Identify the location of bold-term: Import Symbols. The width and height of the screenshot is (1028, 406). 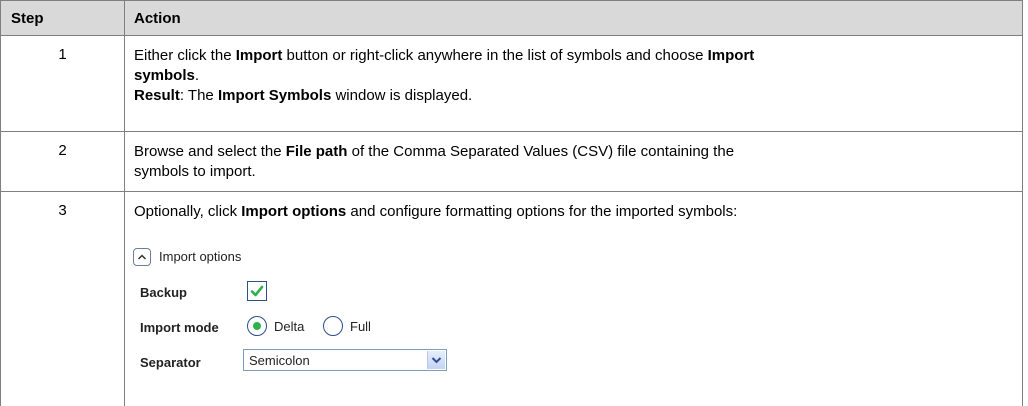
(274, 95).